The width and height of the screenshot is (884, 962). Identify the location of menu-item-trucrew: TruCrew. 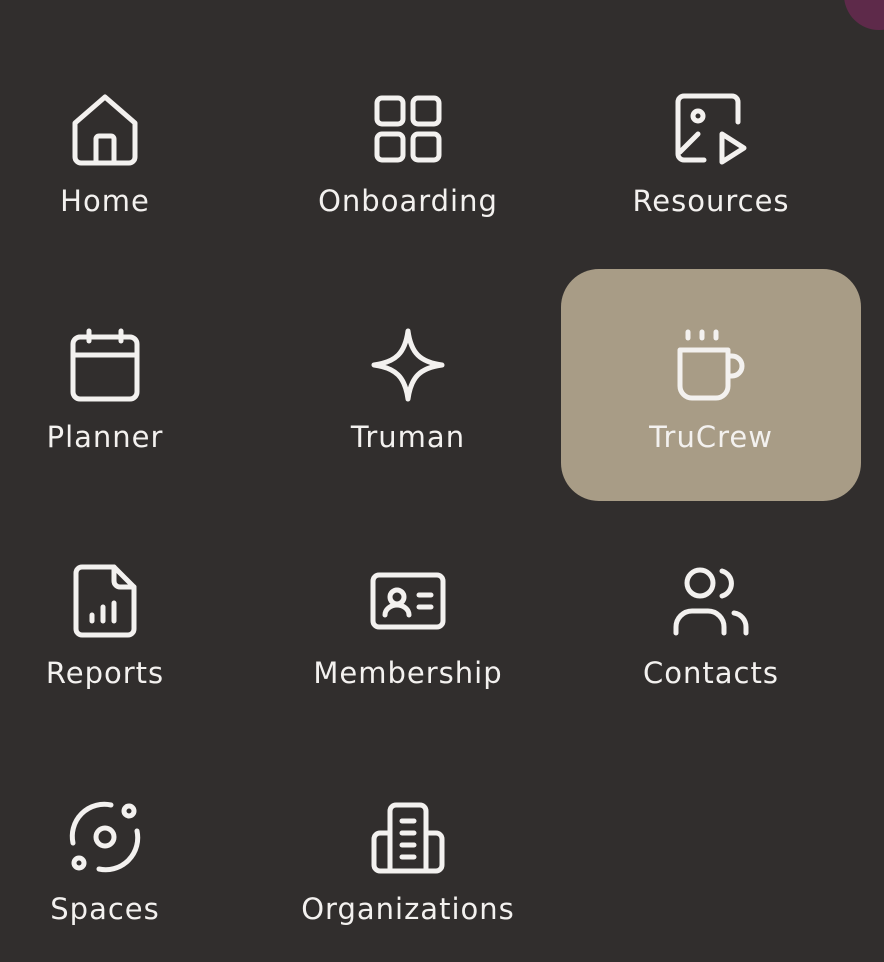
(711, 385).